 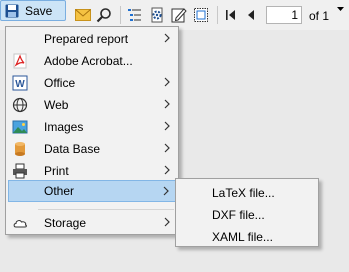 What do you see at coordinates (20, 149) in the screenshot?
I see `database-icon` at bounding box center [20, 149].